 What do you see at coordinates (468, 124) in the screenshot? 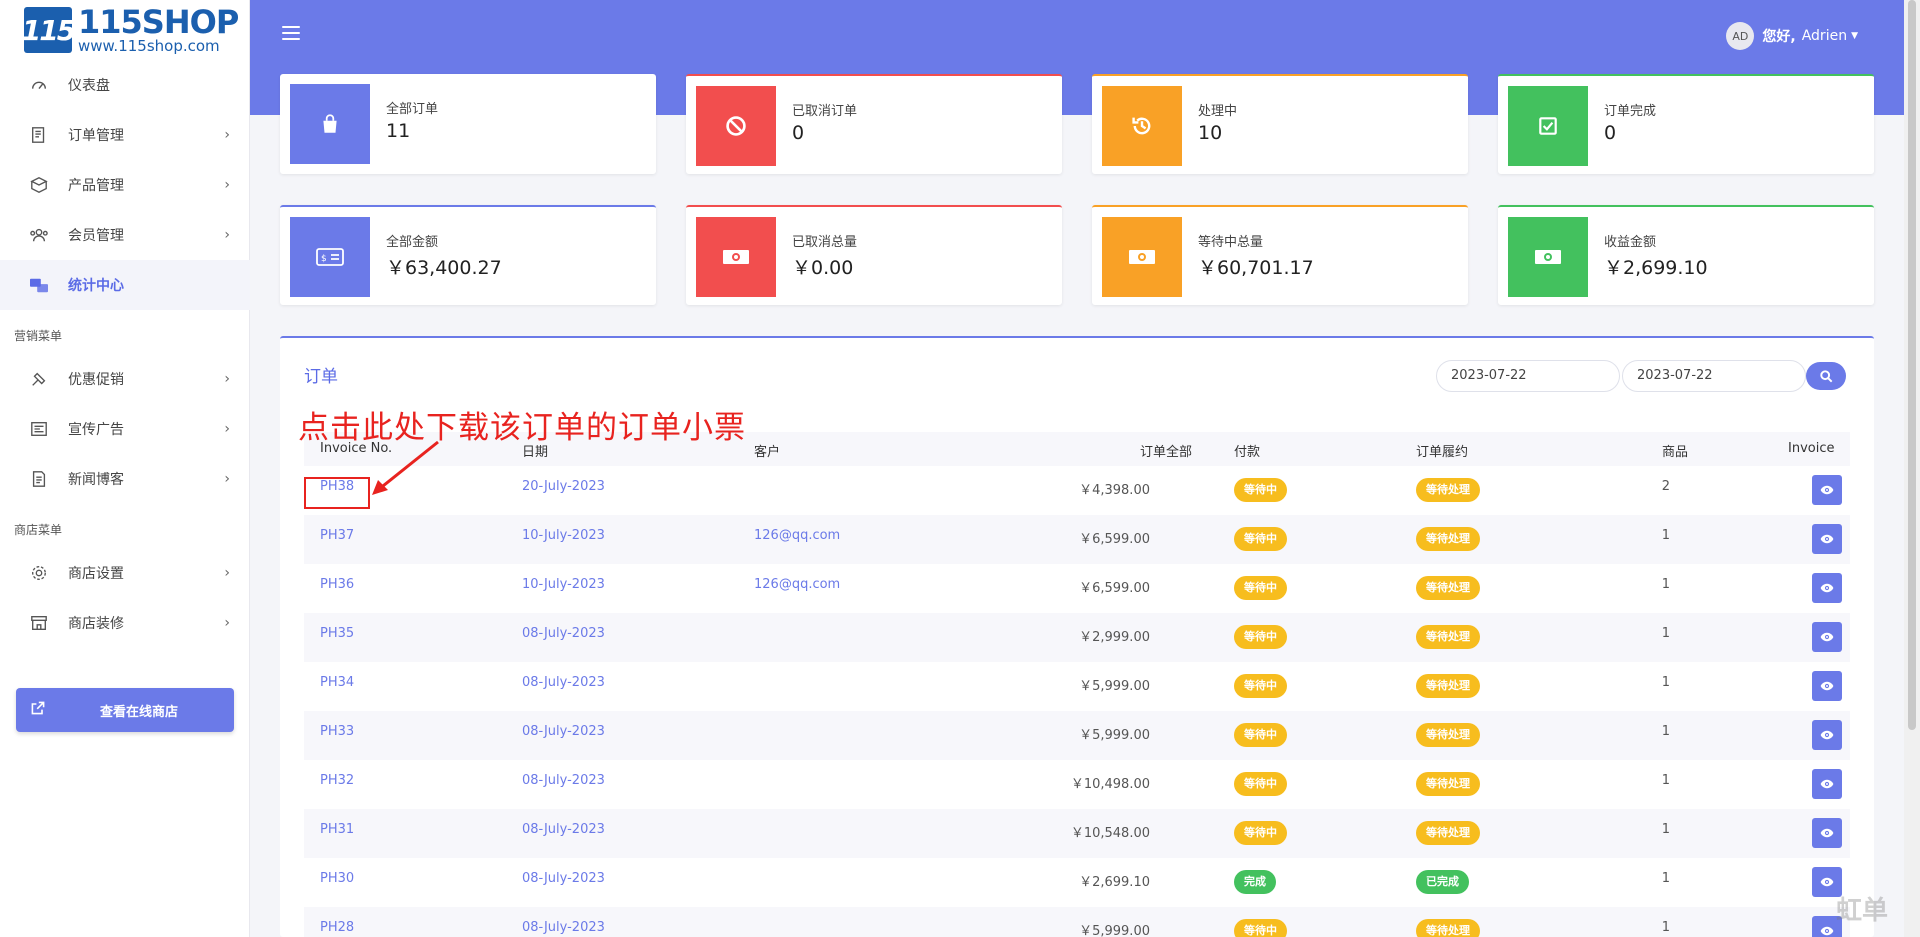
I see `stat-card-all-orders: 全部订单 11` at bounding box center [468, 124].